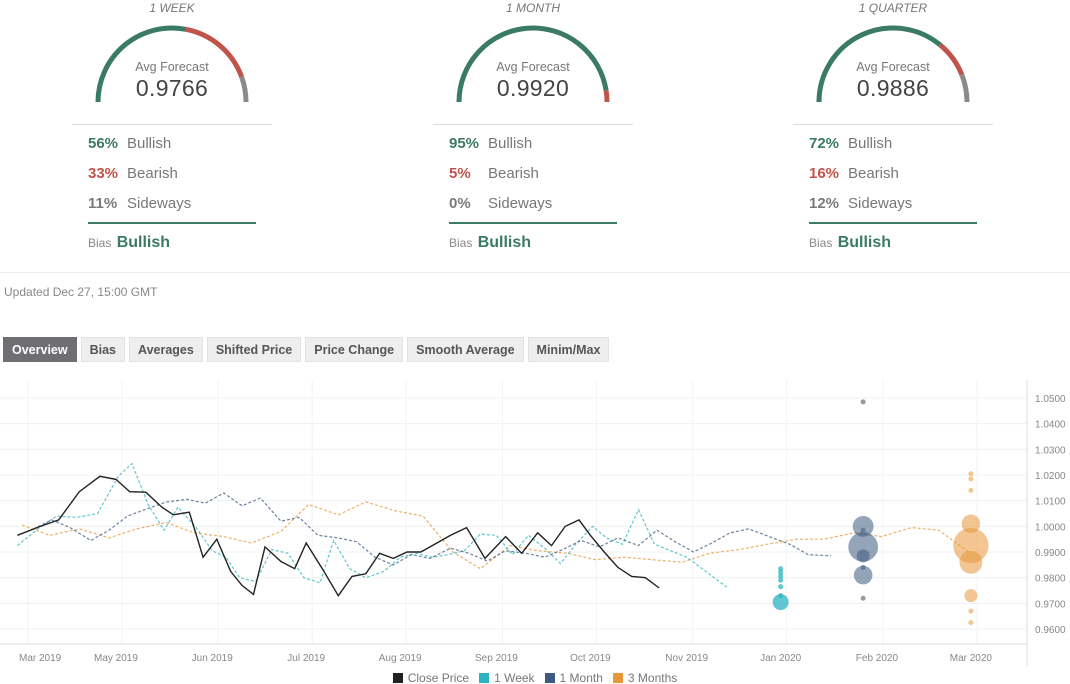 The width and height of the screenshot is (1070, 684). What do you see at coordinates (172, 8) in the screenshot?
I see `period-label: 1 WEEK` at bounding box center [172, 8].